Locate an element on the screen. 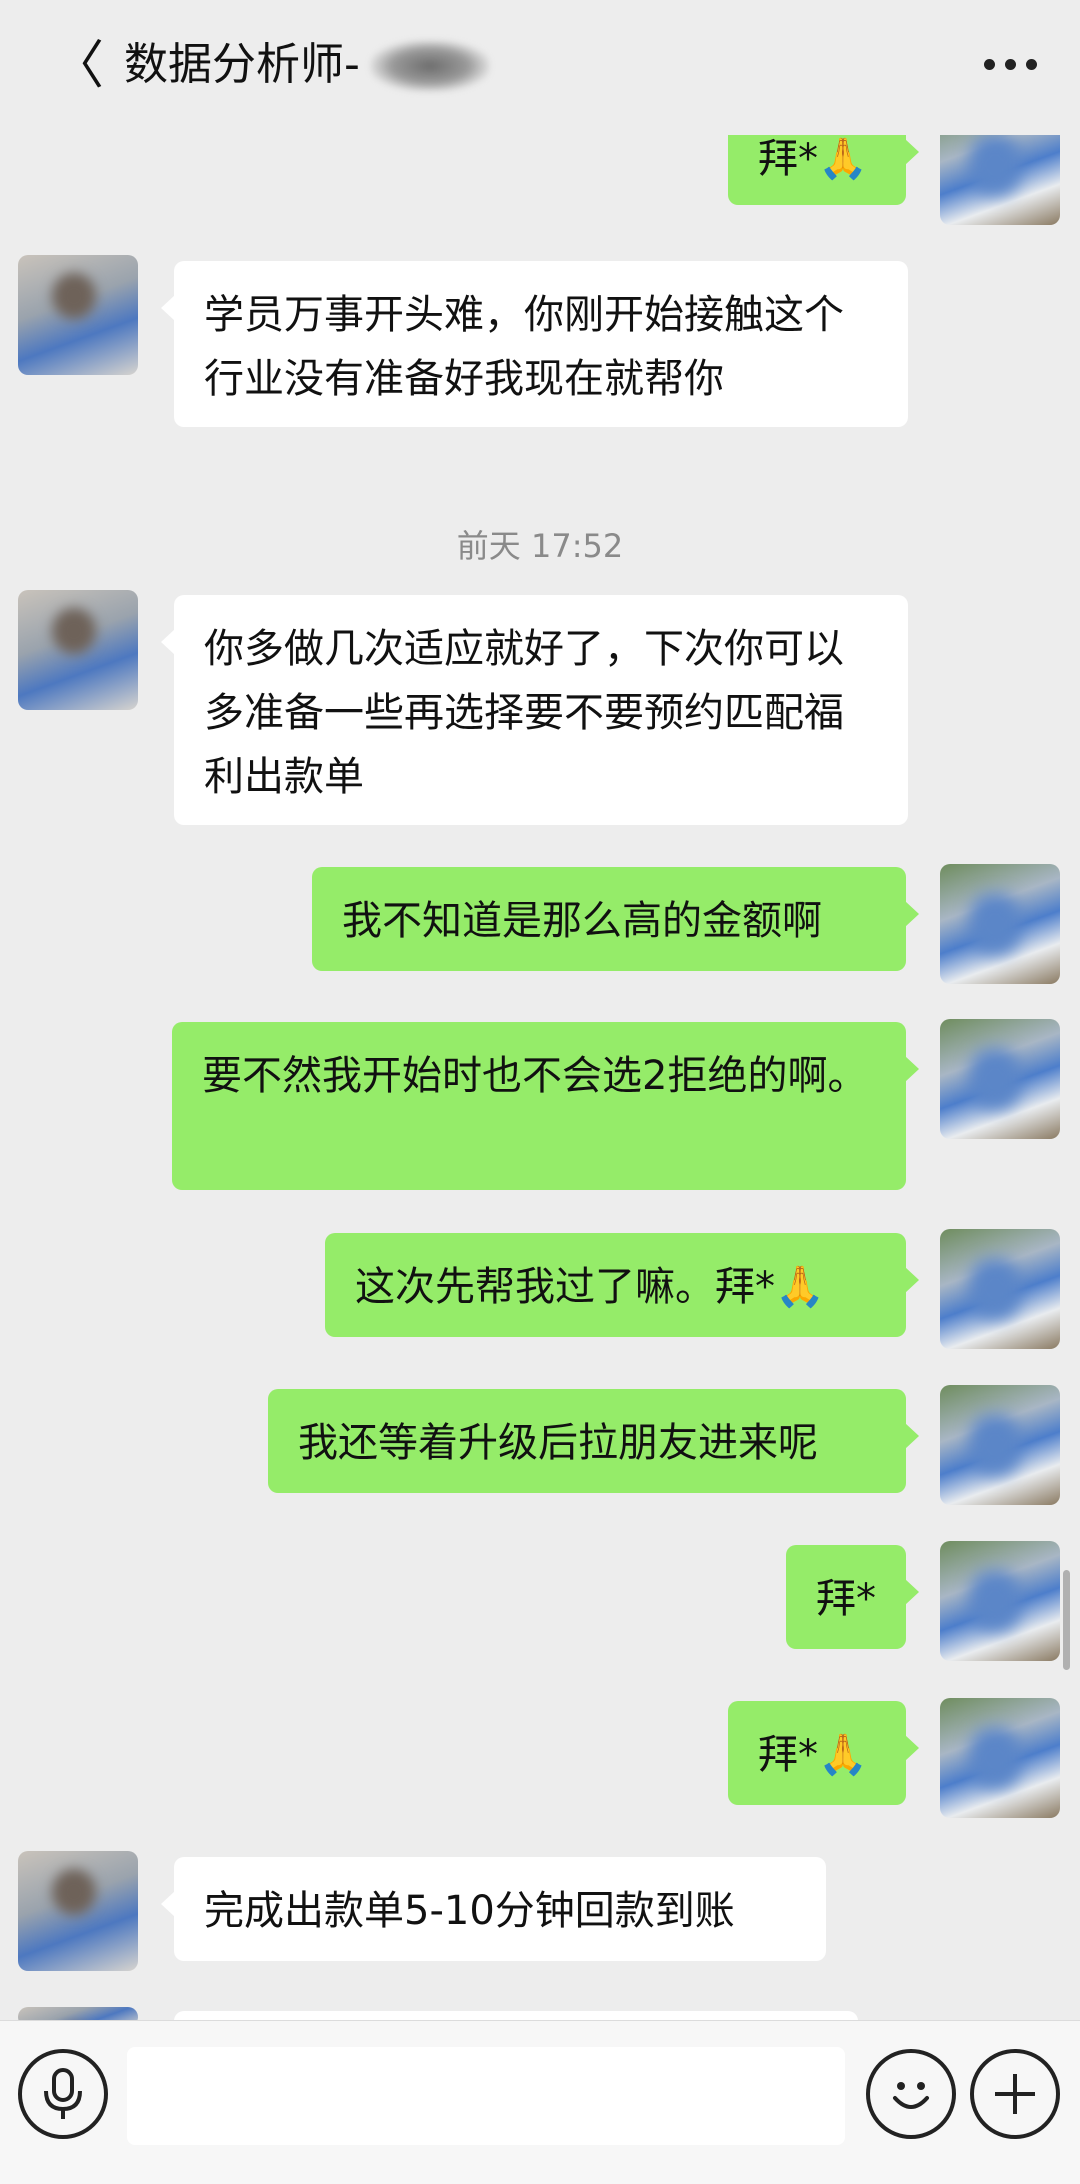 The height and width of the screenshot is (2184, 1080). scrollbar is located at coordinates (1066, 1620).